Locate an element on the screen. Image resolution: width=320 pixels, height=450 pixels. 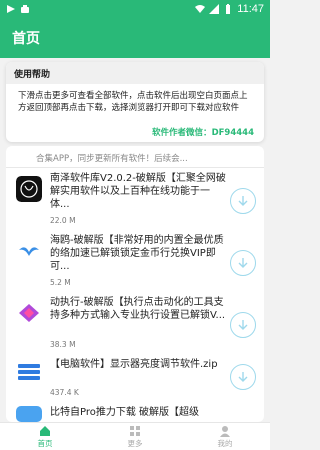
app-bar: 首页 is located at coordinates (135, 38).